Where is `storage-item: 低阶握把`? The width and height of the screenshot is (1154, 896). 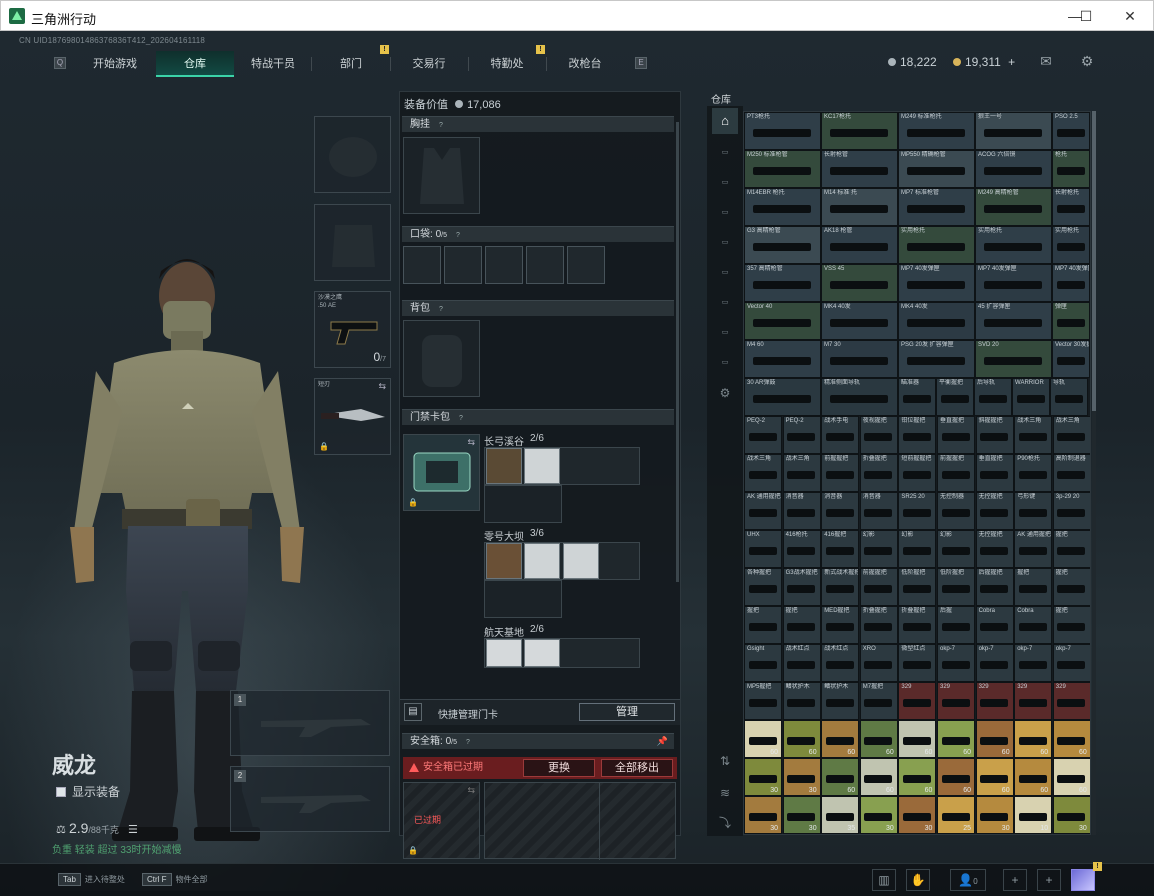 storage-item: 低阶握把 is located at coordinates (917, 587).